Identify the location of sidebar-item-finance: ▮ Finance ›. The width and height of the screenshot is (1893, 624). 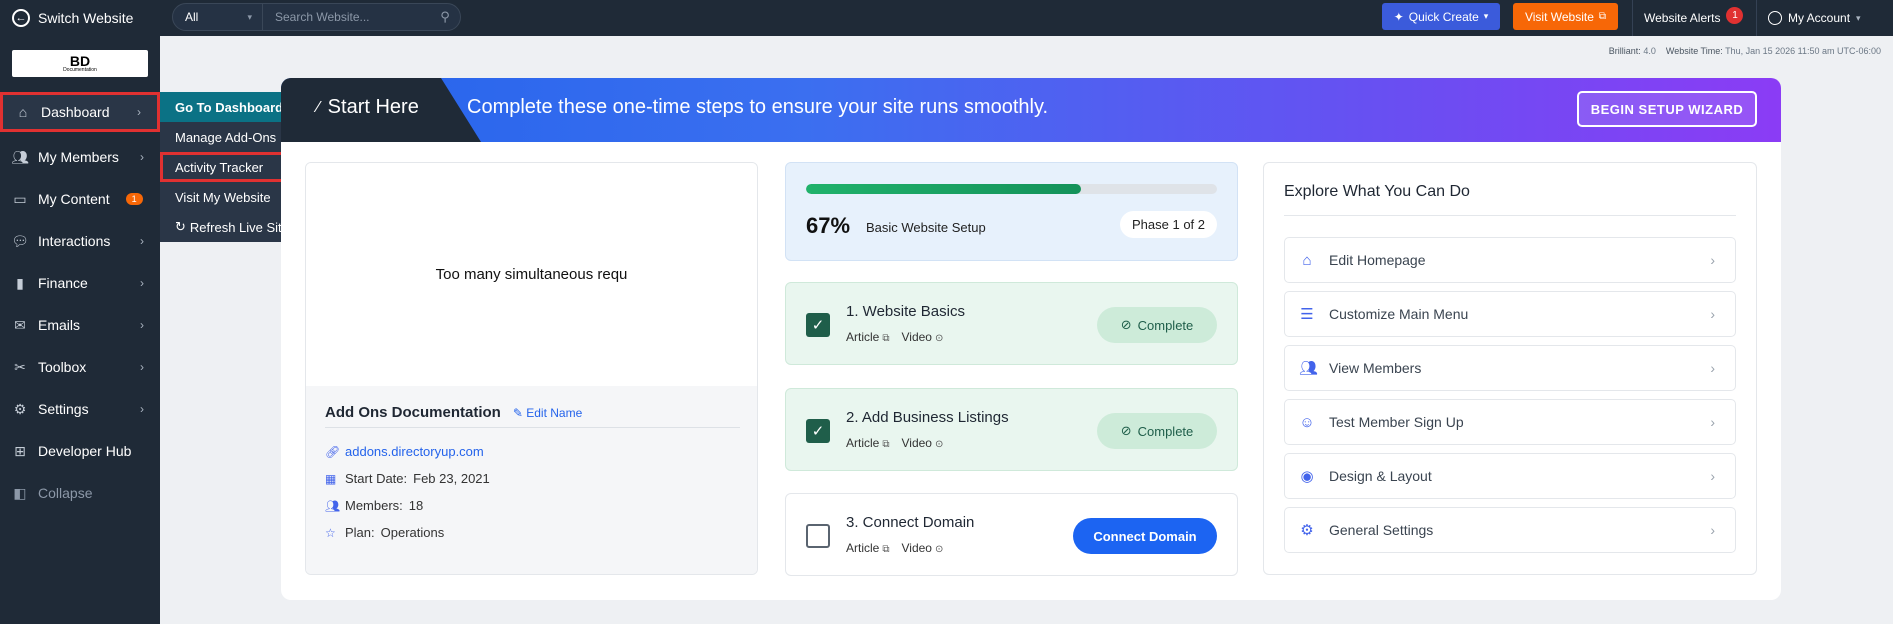
(80, 283).